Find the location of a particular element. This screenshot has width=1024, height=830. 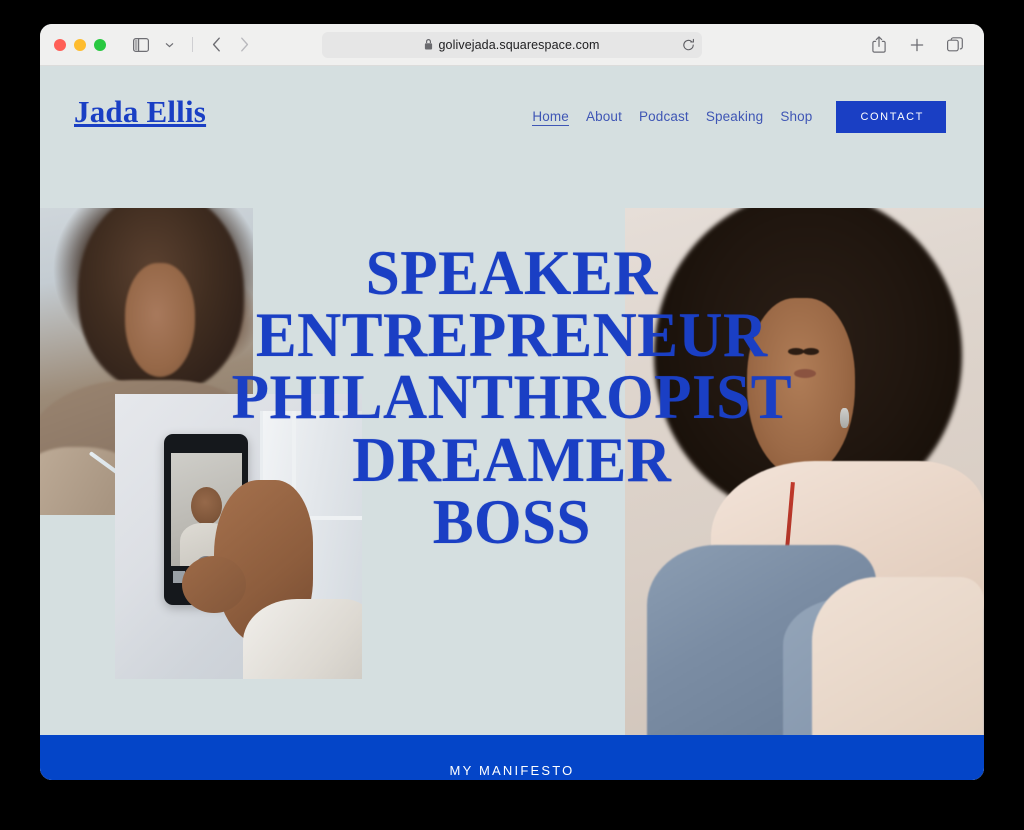

nav-item-speaking: Speaking is located at coordinates (735, 117).